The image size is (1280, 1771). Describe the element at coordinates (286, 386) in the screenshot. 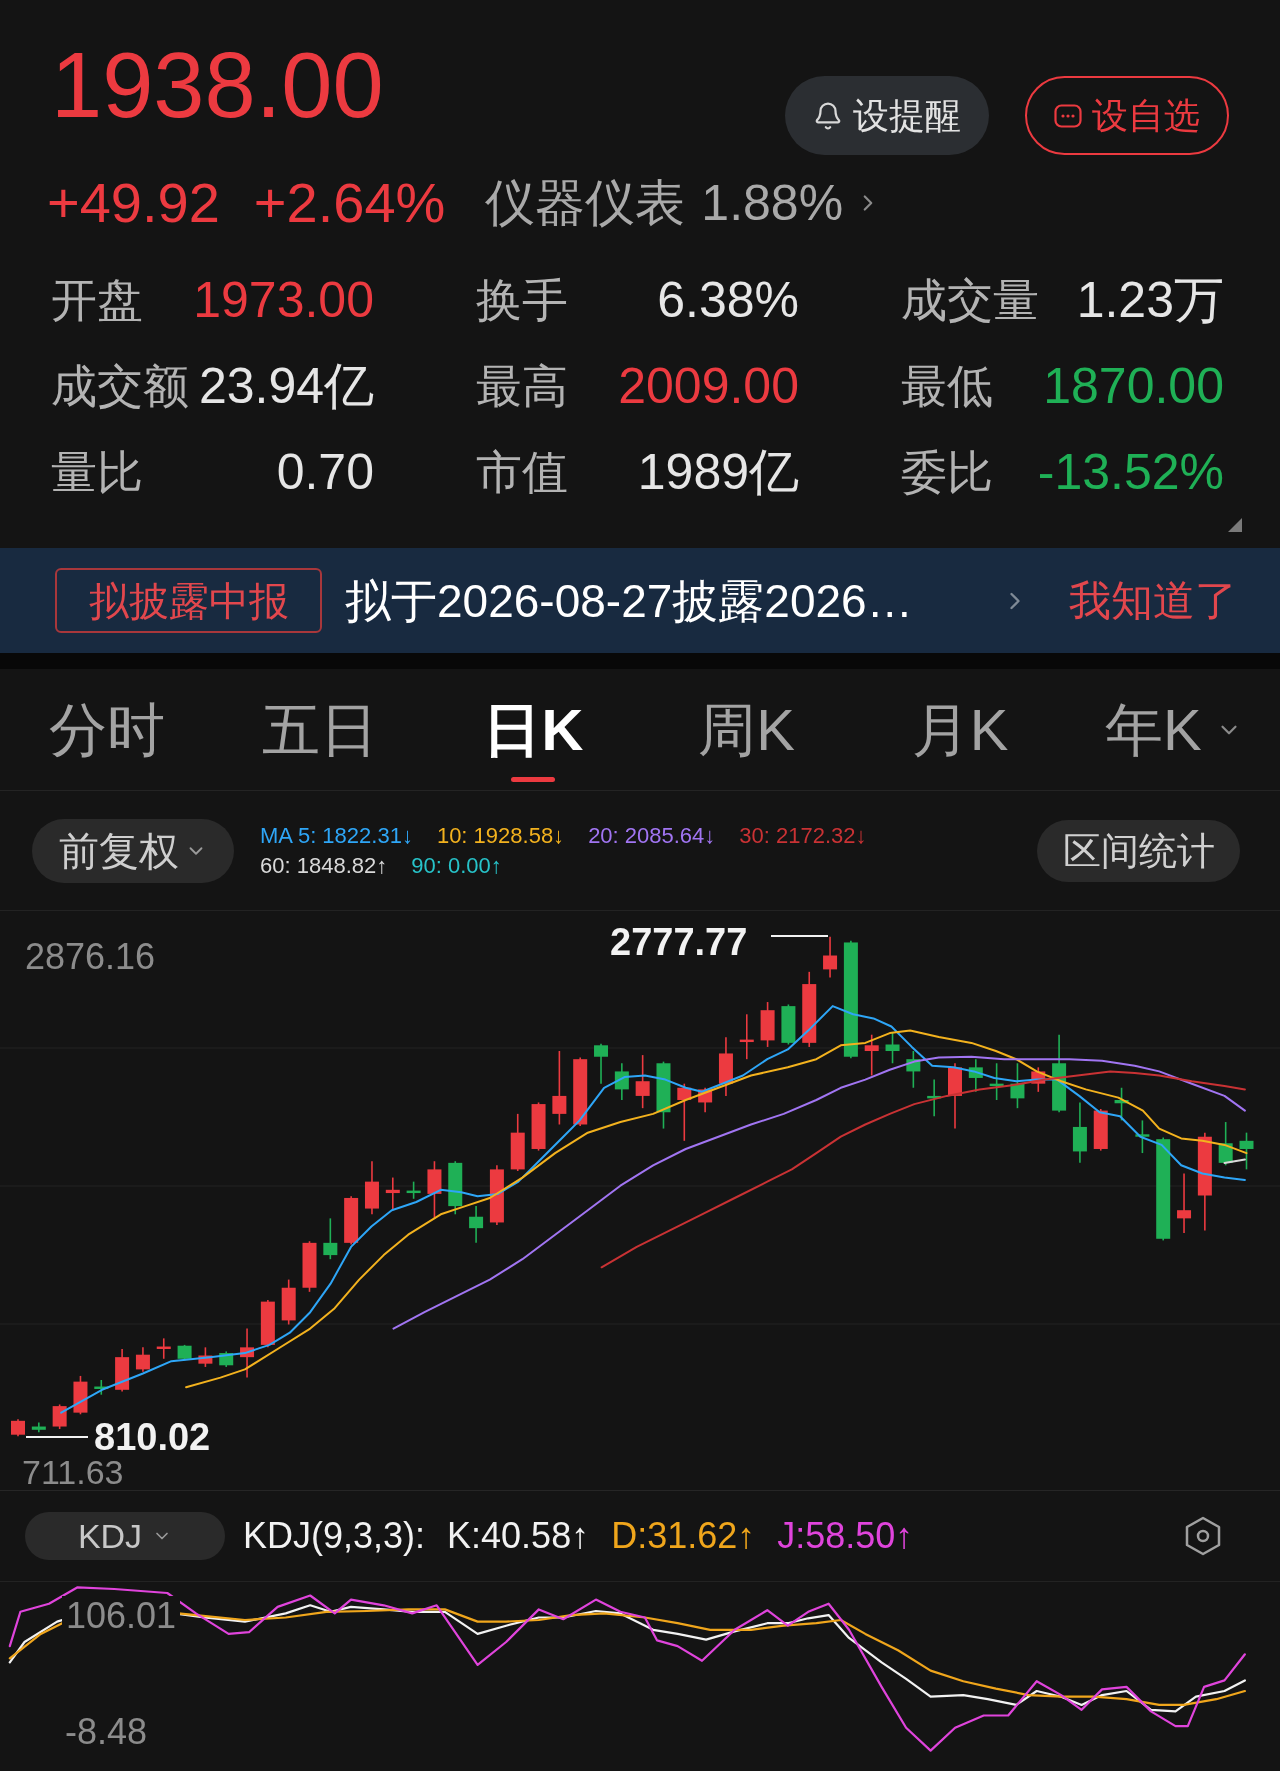

I see `stat-value: 23.94亿` at that location.